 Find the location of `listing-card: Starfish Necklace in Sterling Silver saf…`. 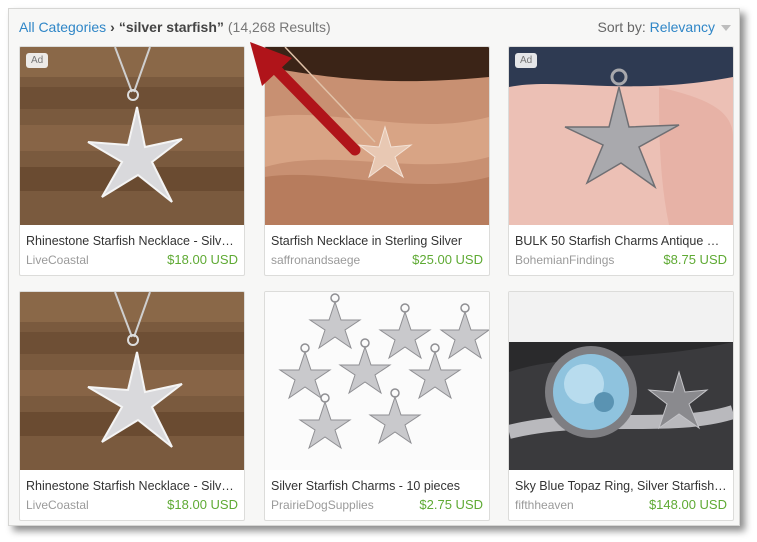

listing-card: Starfish Necklace in Sterling Silver saf… is located at coordinates (377, 161).